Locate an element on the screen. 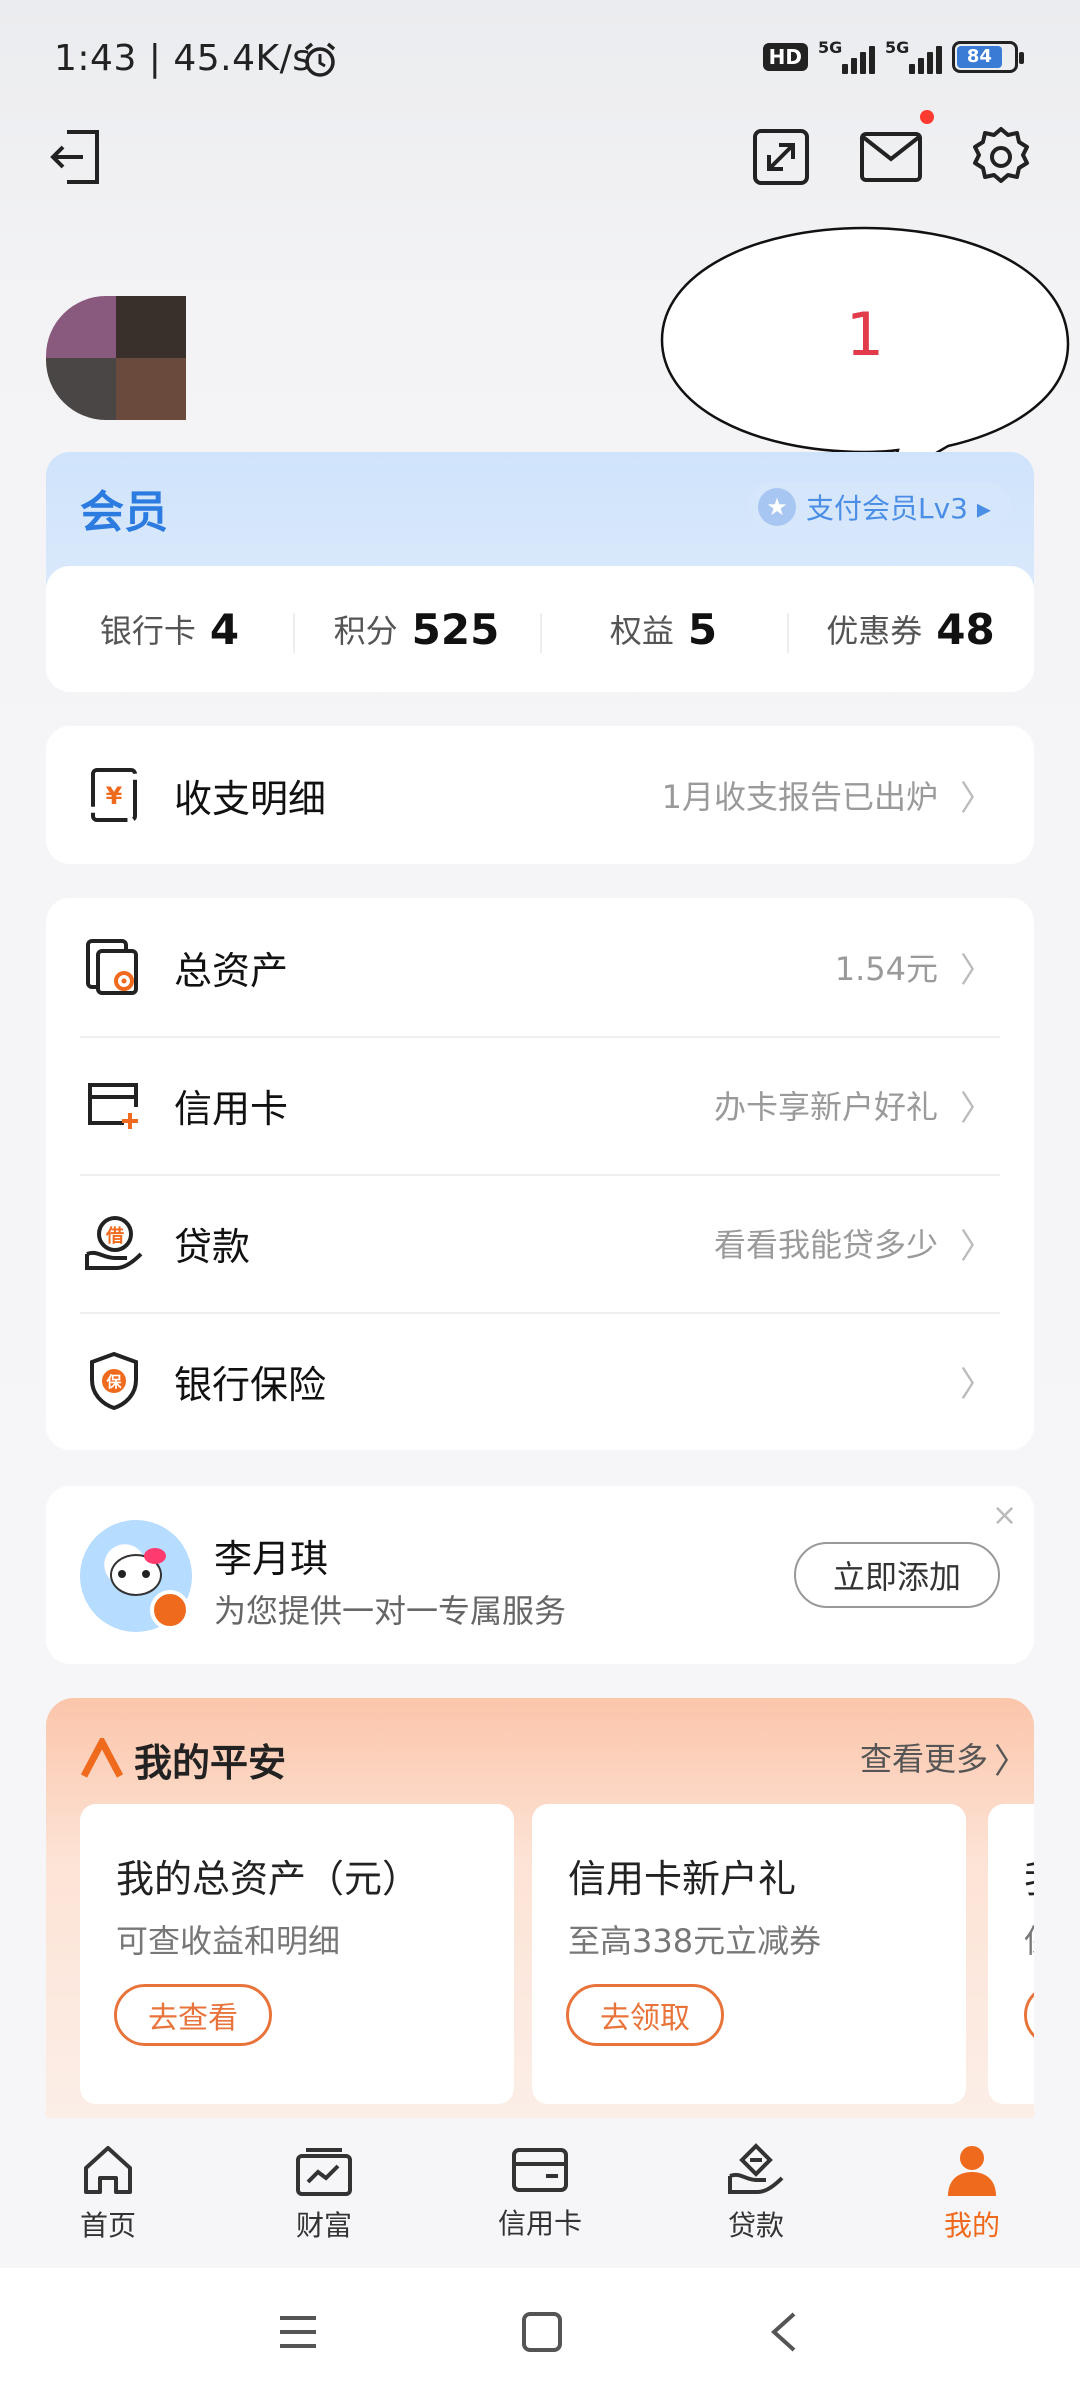  svg-text: 保 is located at coordinates (113, 1382).